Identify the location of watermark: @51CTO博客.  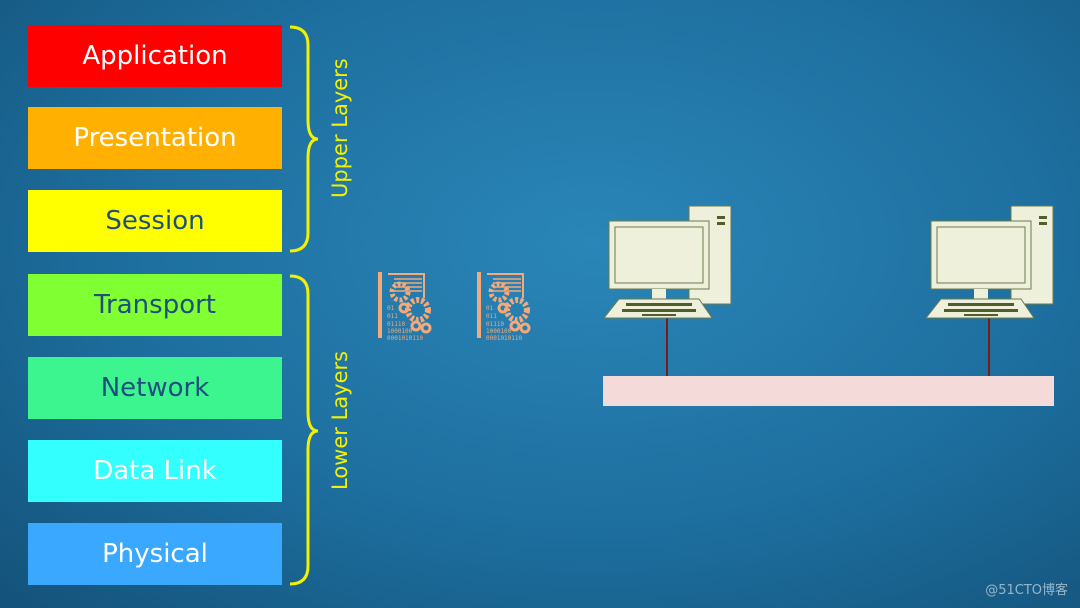
(1026, 590).